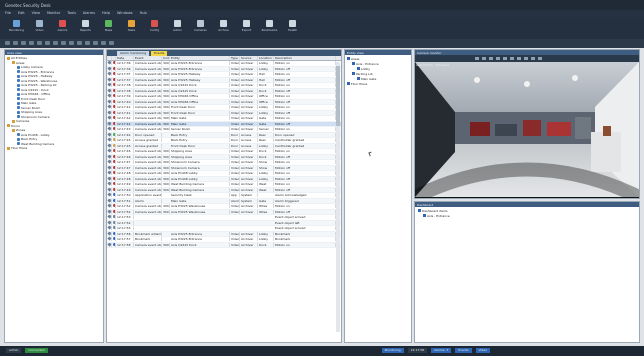 The height and width of the screenshot is (356, 644). What do you see at coordinates (266, 173) in the screenshot?
I see `table-cell: Lobby` at bounding box center [266, 173].